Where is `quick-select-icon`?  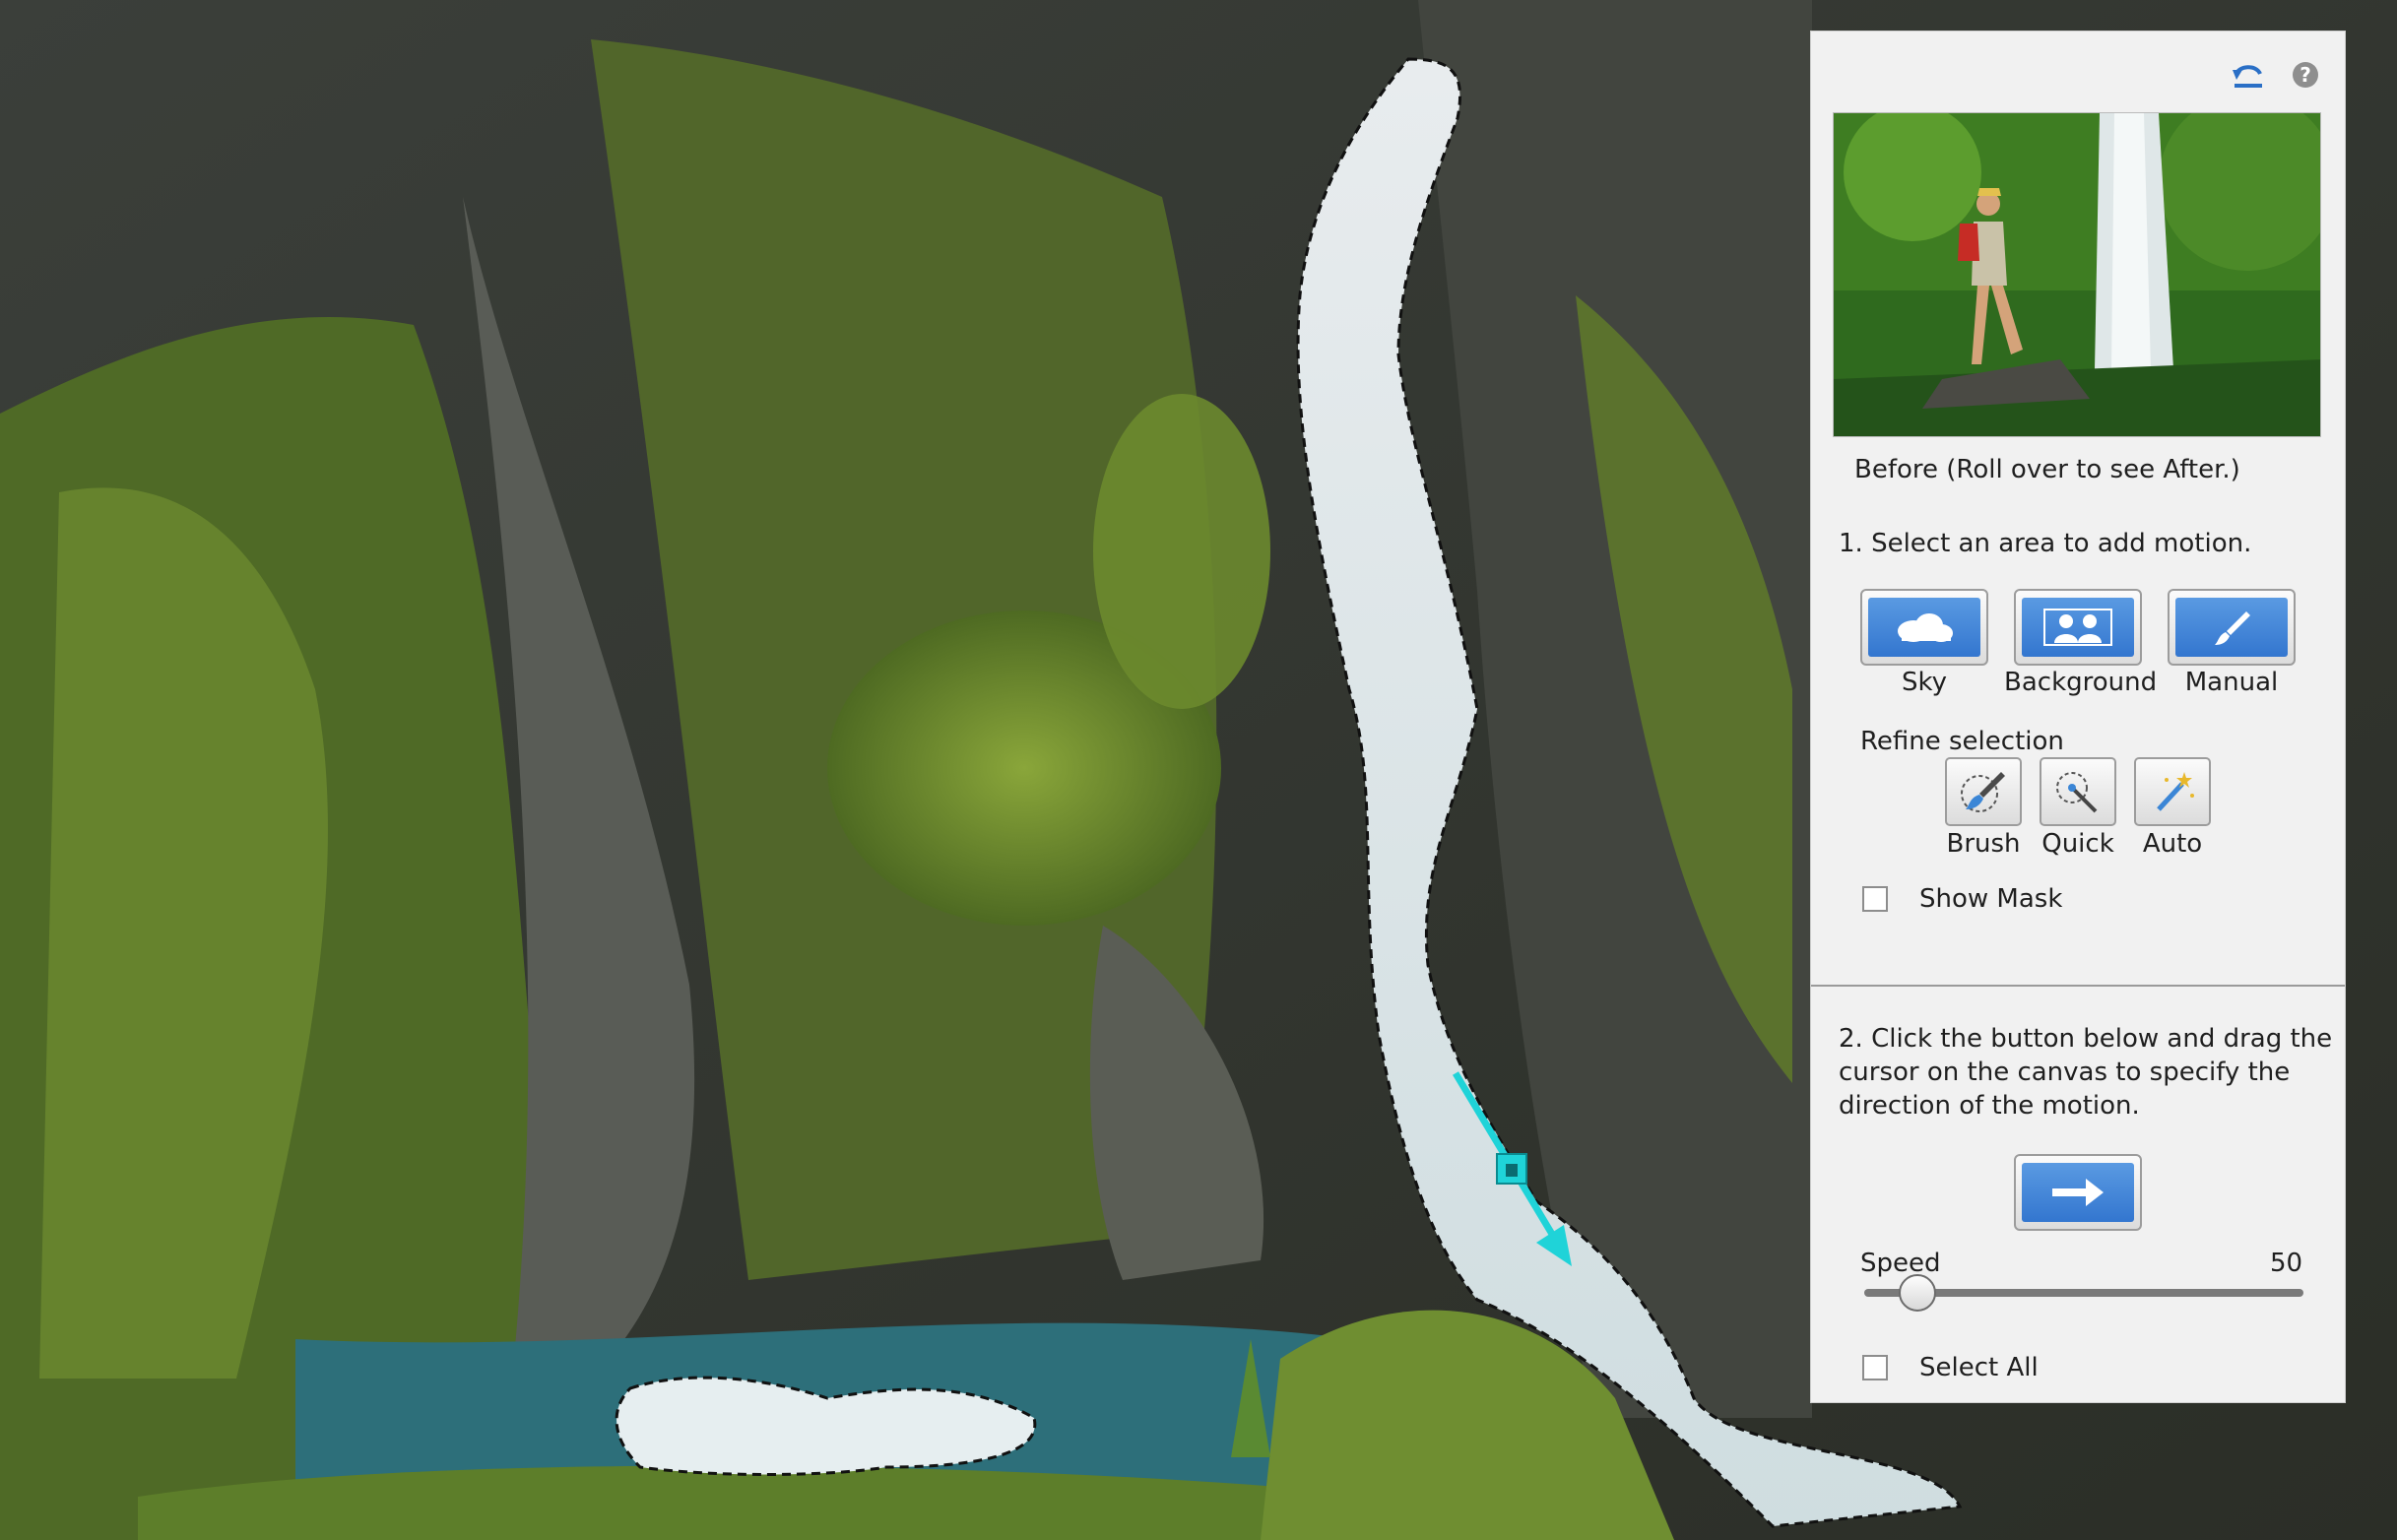
quick-select-icon is located at coordinates (2077, 792).